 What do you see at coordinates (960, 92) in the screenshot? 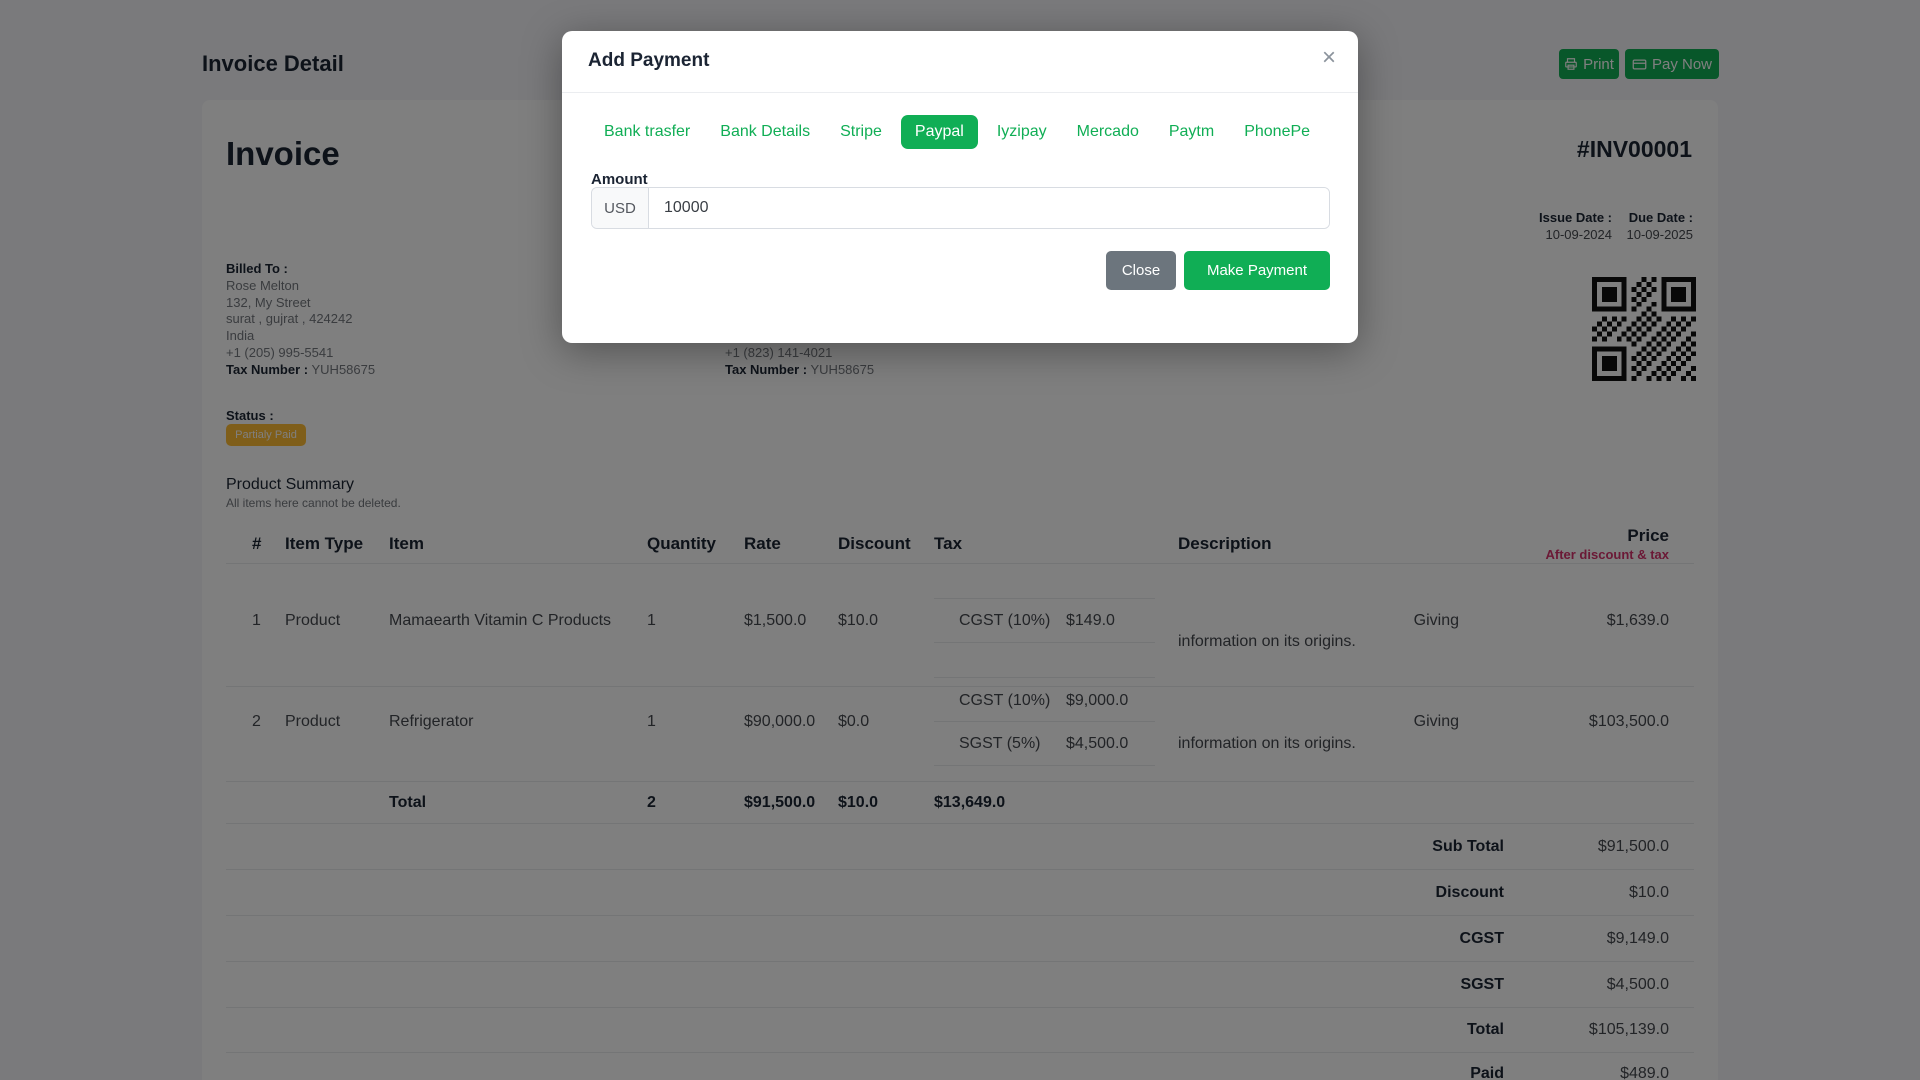
I see `divider` at bounding box center [960, 92].